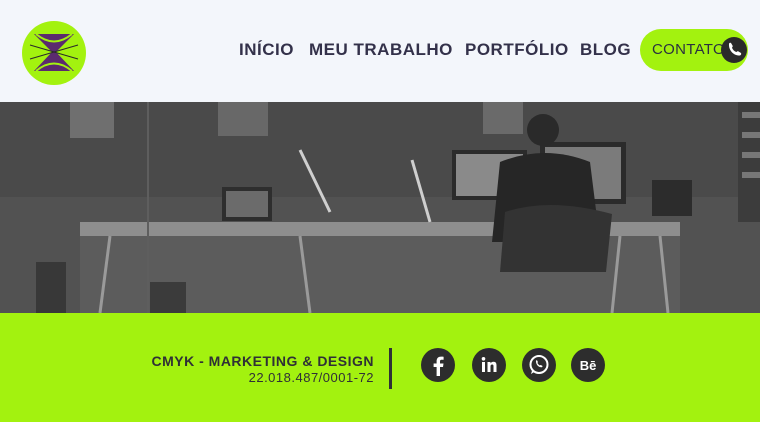 Image resolution: width=760 pixels, height=422 pixels. I want to click on behance-link: Bē, so click(588, 365).